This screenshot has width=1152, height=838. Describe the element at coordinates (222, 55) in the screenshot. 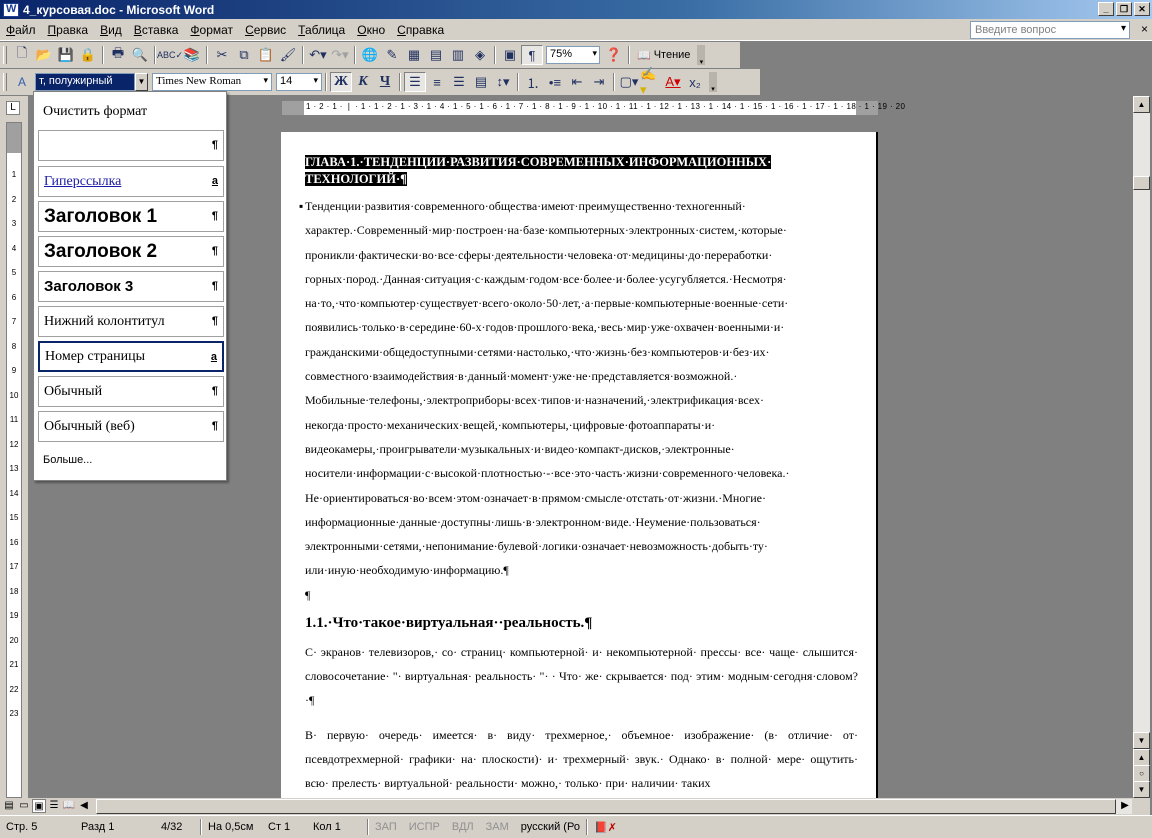

I see `cut-icon: ✂` at that location.